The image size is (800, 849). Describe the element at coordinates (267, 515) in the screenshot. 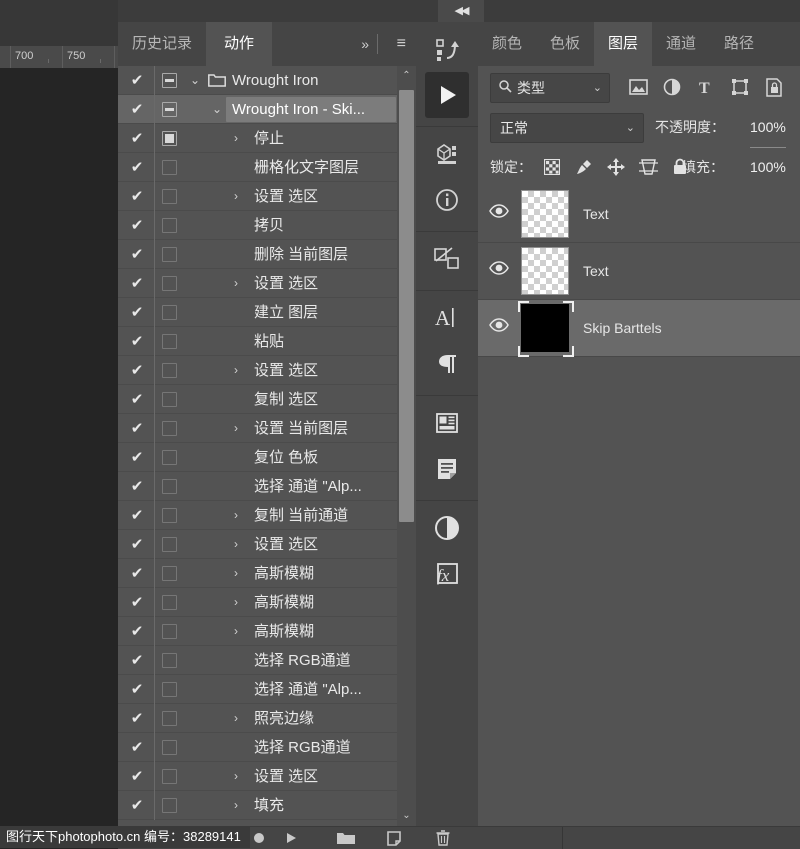

I see `action-row: ✔ › 复制 当前通道` at that location.